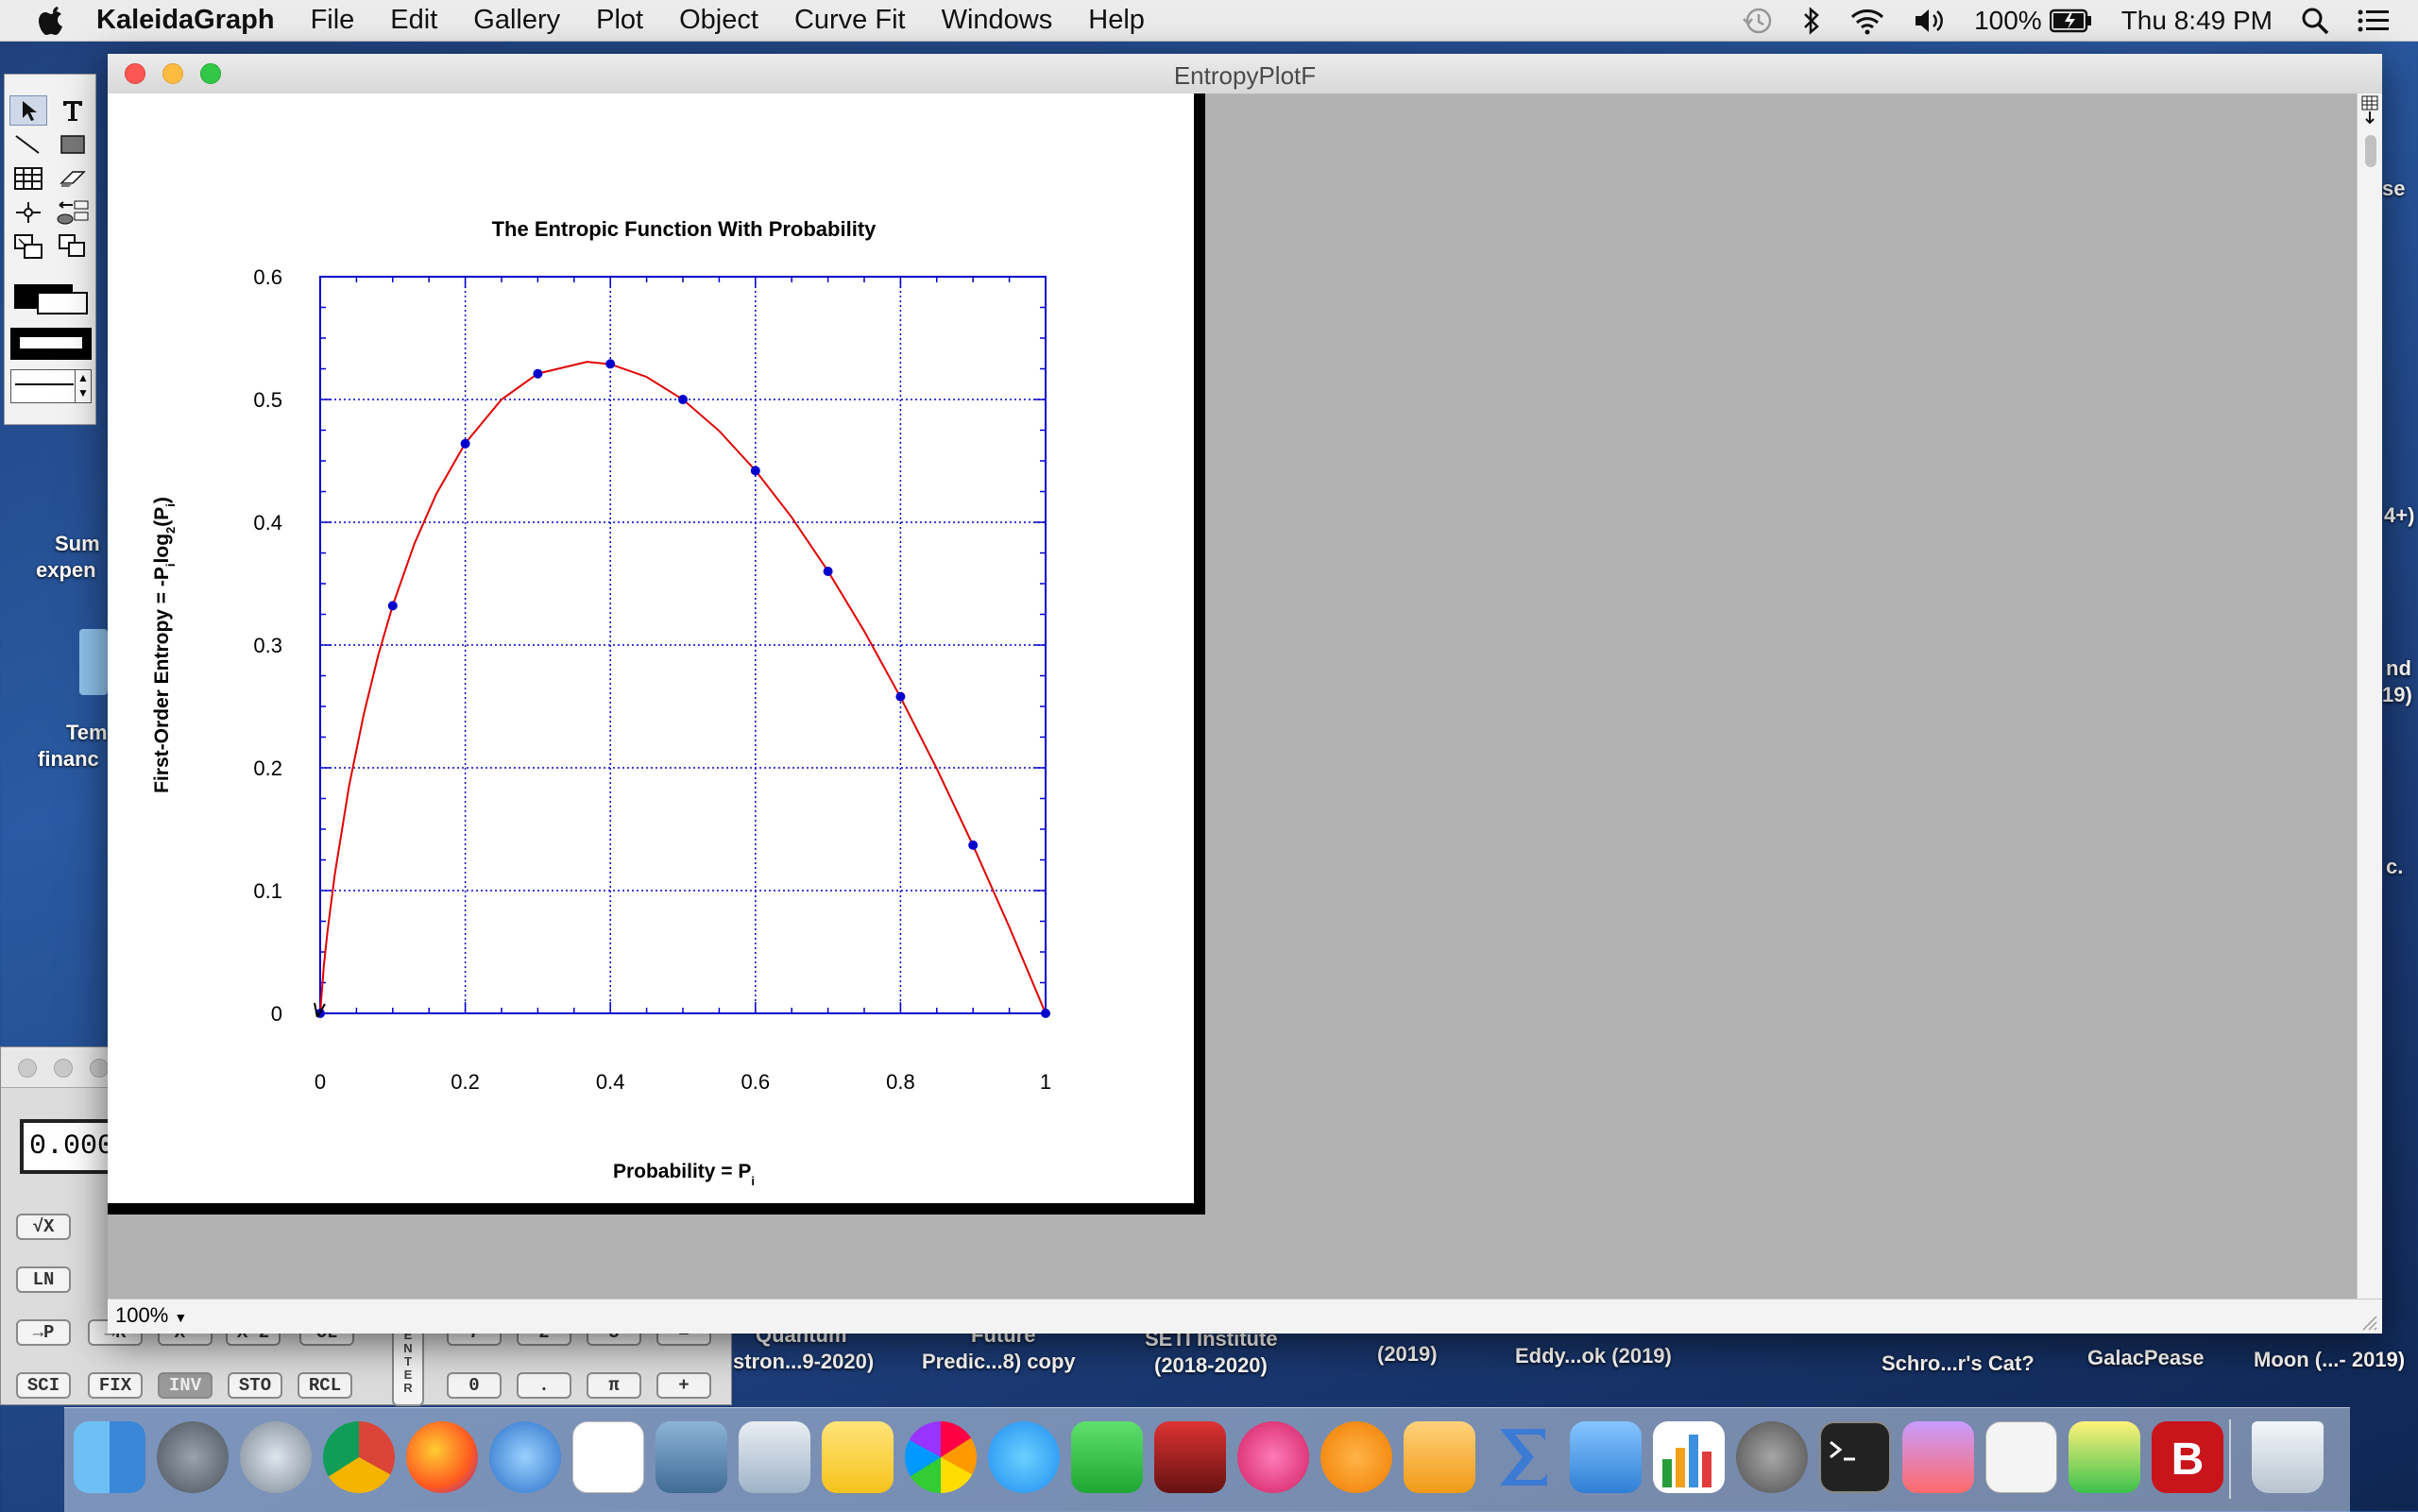  Describe the element at coordinates (255, 1385) in the screenshot. I see `calc-key-sto: STO` at that location.